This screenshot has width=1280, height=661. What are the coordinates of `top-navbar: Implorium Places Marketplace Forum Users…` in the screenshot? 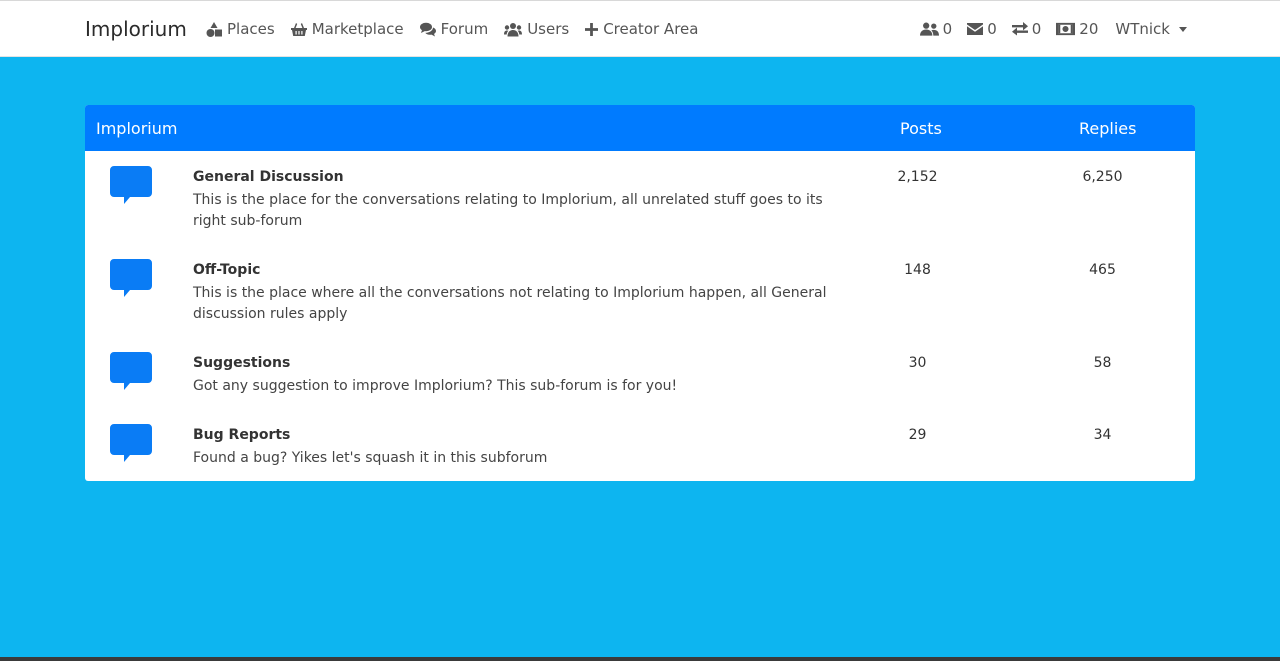 It's located at (640, 28).